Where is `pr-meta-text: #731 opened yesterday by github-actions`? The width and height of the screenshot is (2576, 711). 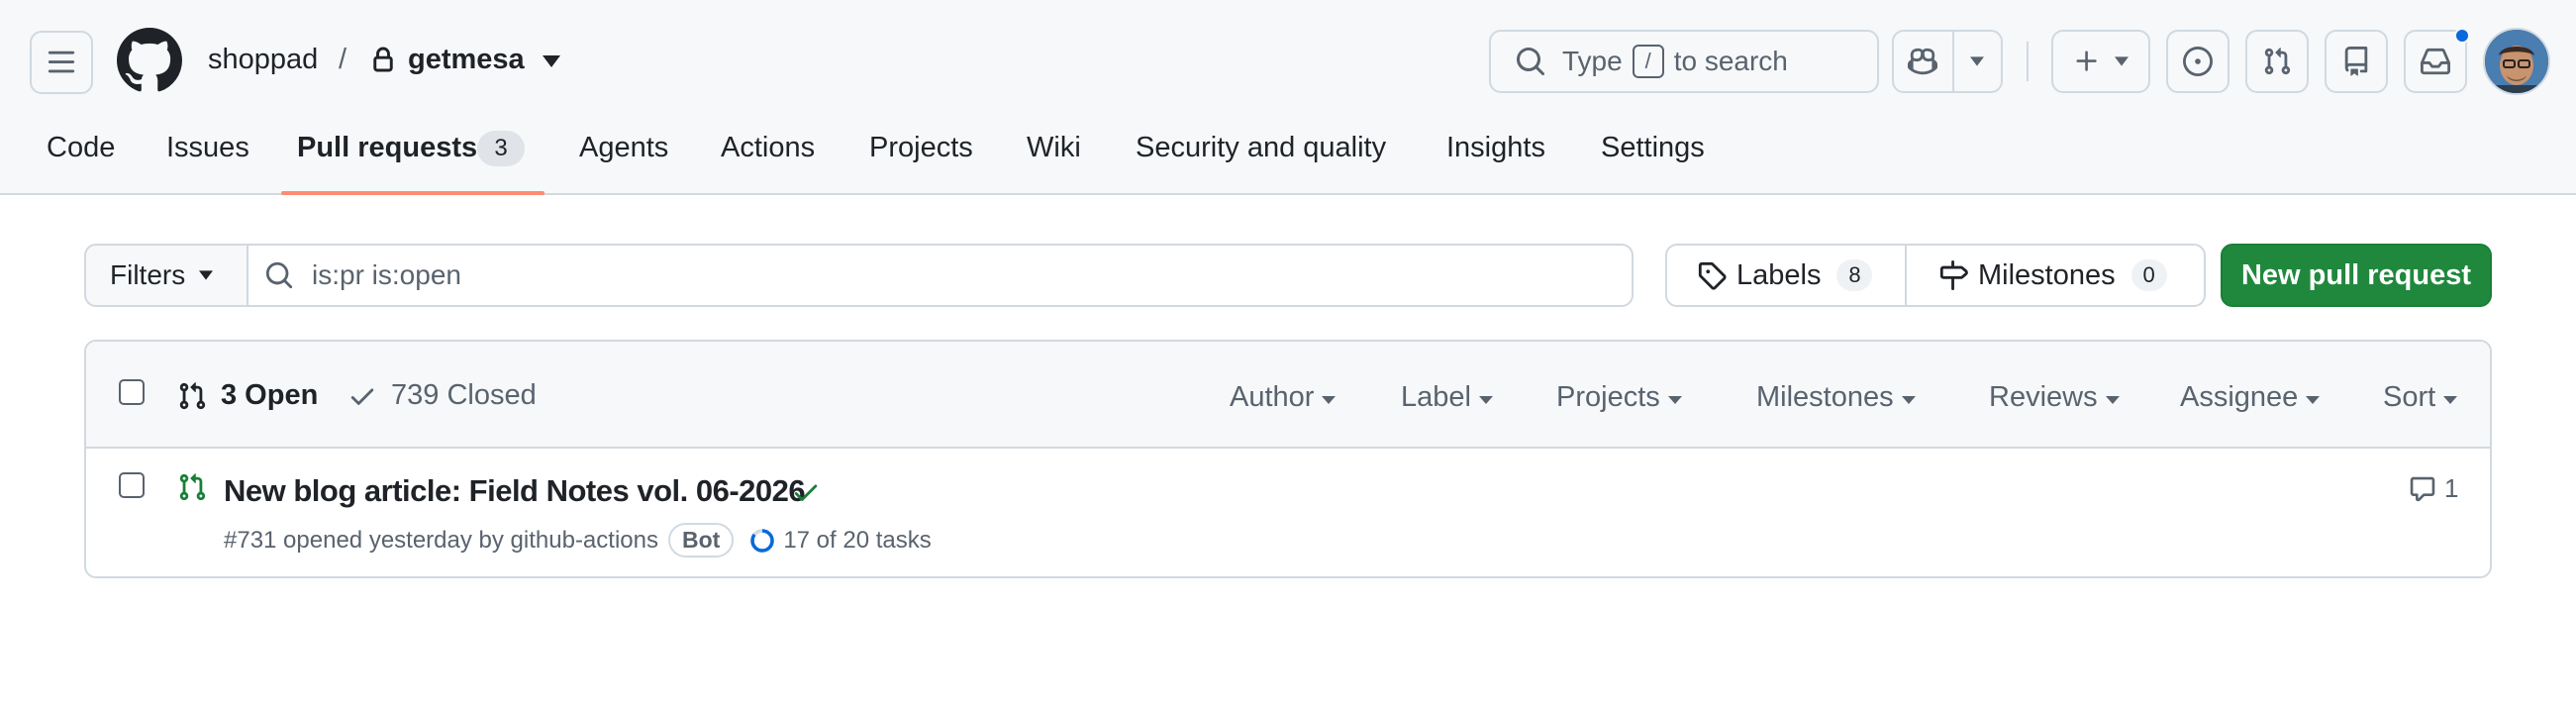 pr-meta-text: #731 opened yesterday by github-actions is located at coordinates (441, 540).